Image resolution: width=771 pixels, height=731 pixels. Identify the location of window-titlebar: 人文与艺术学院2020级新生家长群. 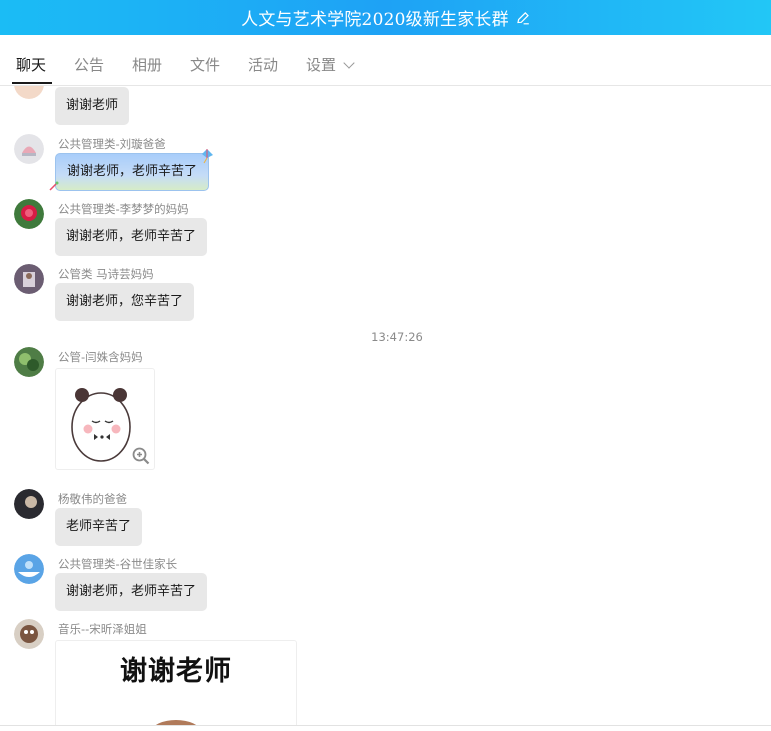
(385, 17).